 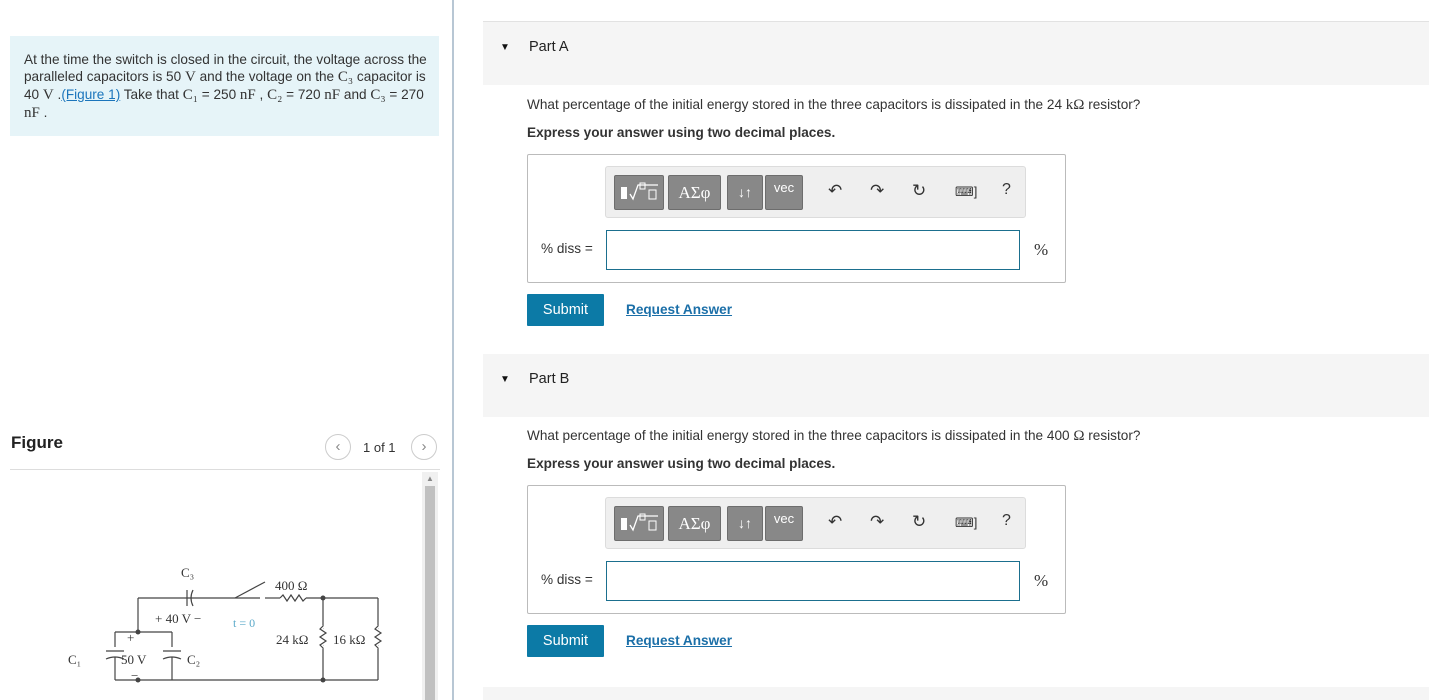 What do you see at coordinates (225, 469) in the screenshot?
I see `figure-divider` at bounding box center [225, 469].